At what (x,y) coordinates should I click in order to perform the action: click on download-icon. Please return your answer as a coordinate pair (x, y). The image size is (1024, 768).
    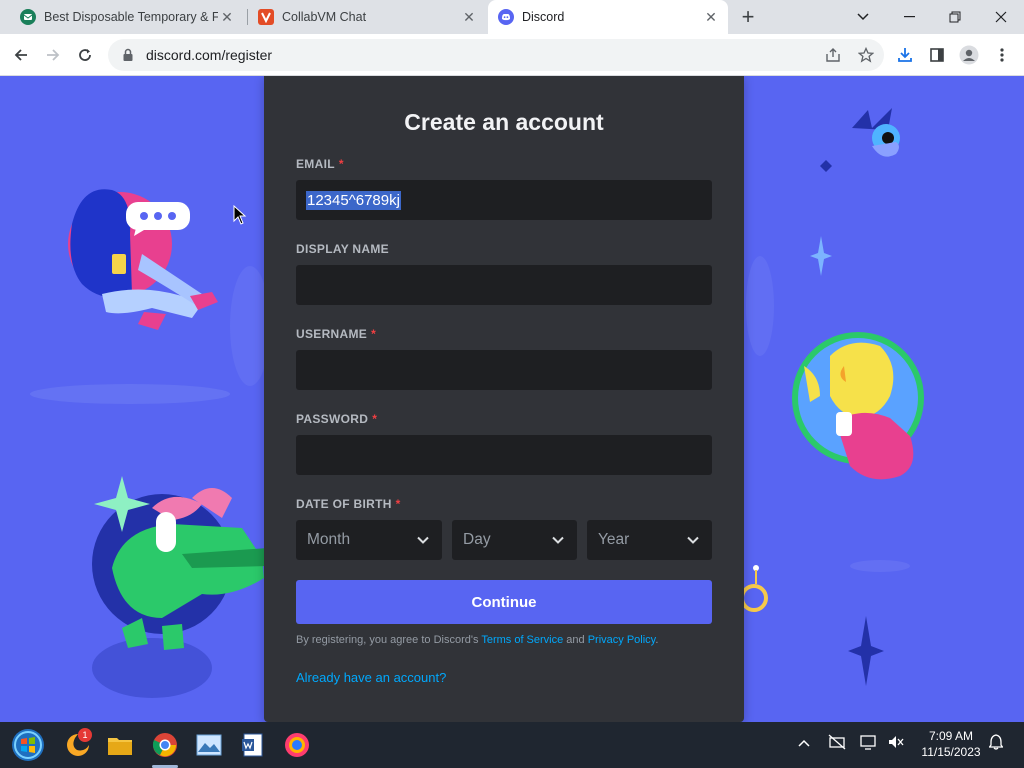
    Looking at the image, I should click on (905, 55).